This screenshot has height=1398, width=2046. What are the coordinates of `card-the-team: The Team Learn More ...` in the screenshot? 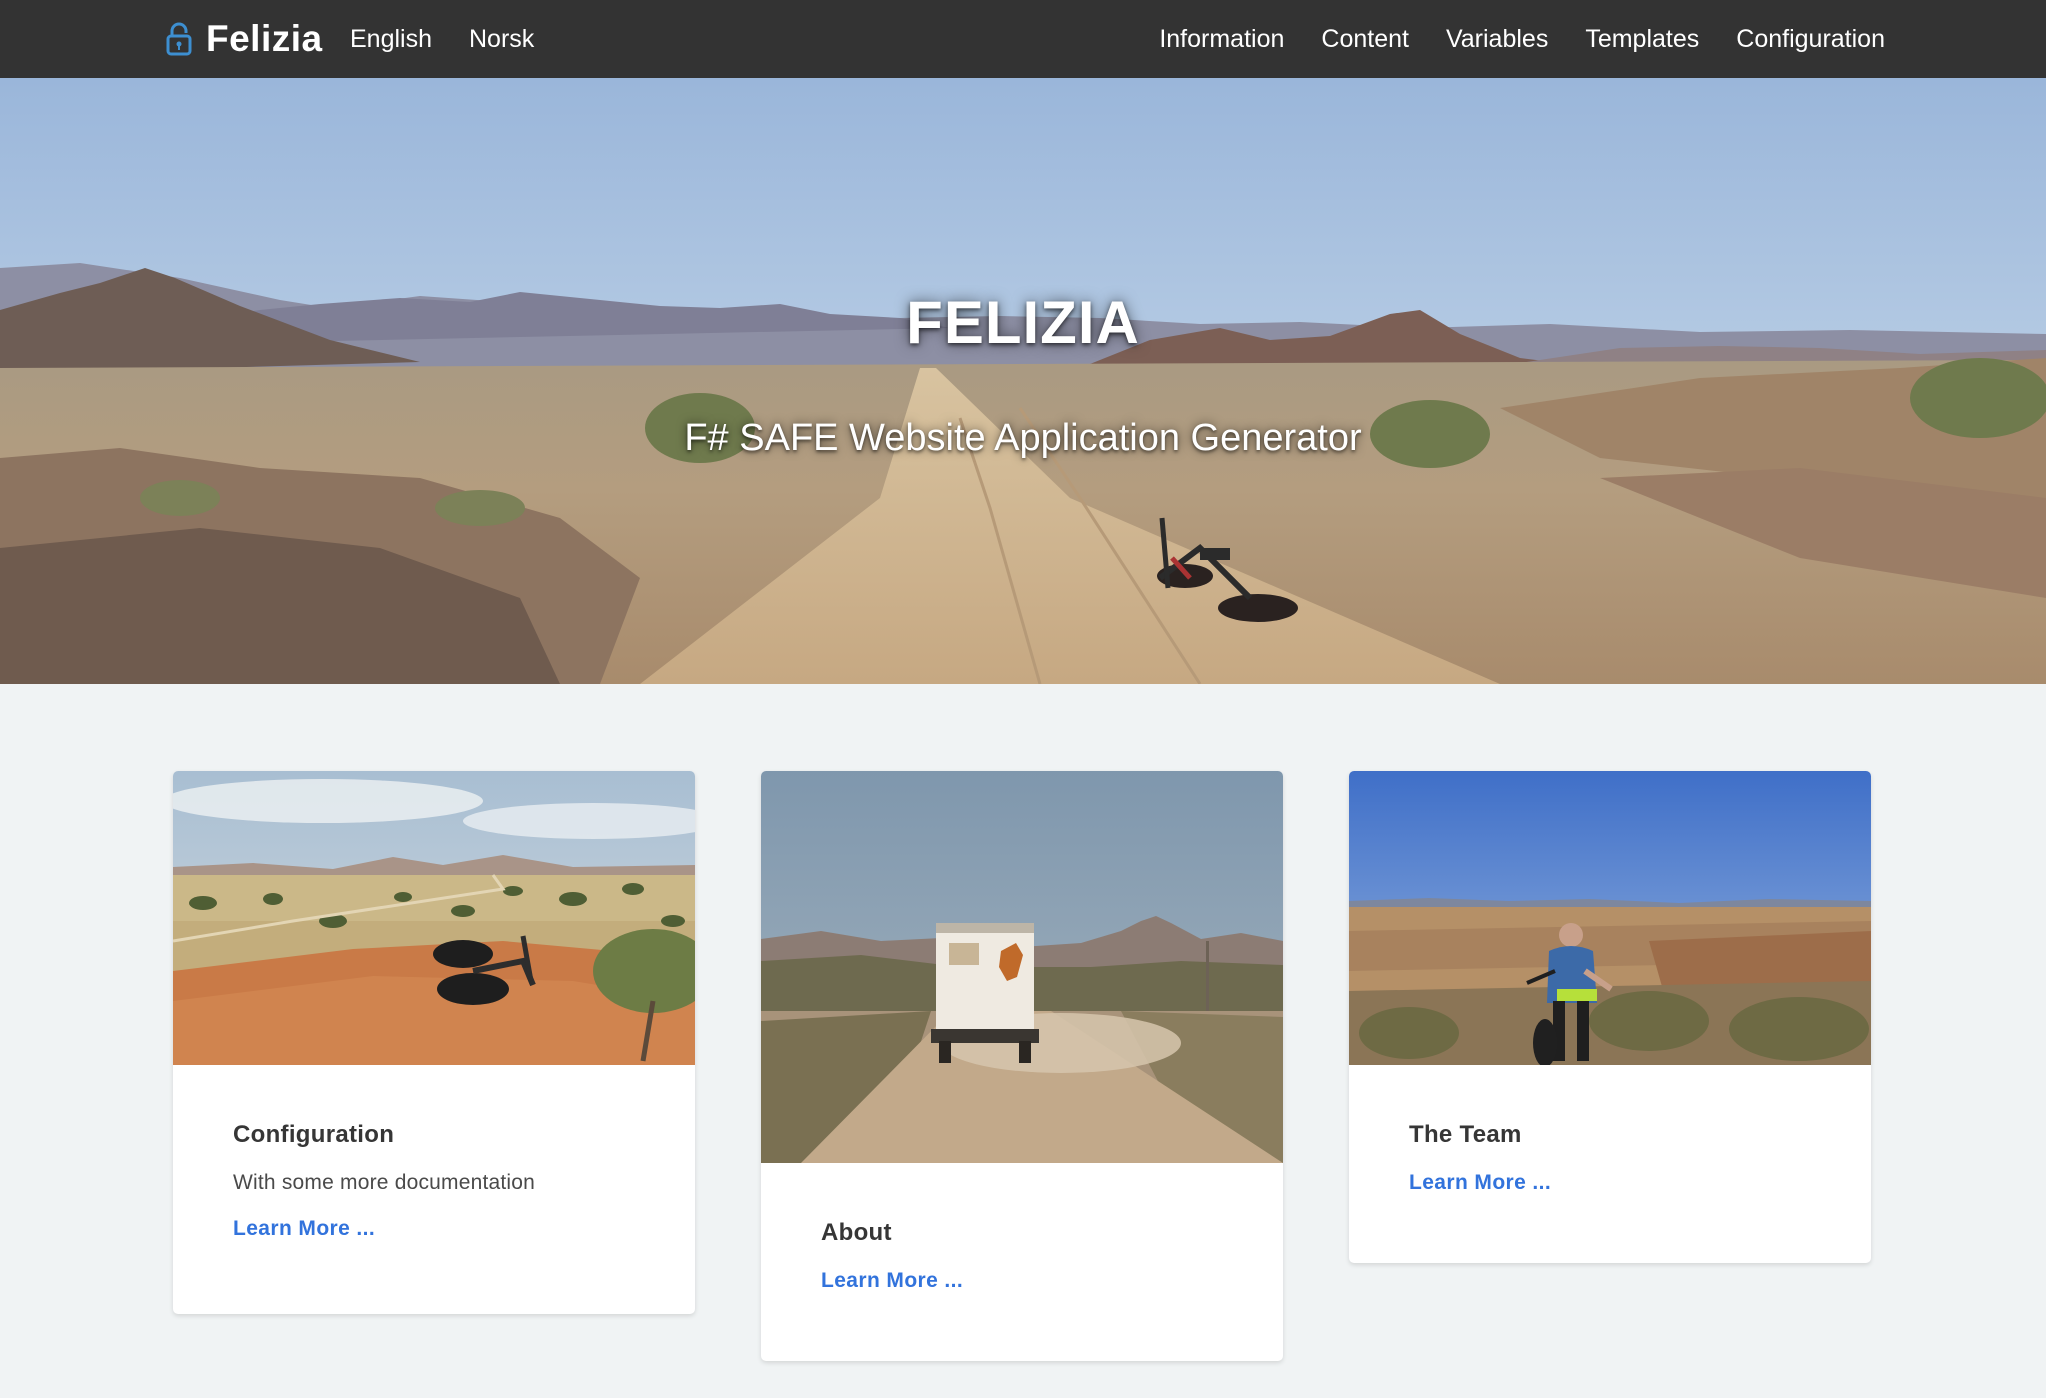 It's located at (1610, 1017).